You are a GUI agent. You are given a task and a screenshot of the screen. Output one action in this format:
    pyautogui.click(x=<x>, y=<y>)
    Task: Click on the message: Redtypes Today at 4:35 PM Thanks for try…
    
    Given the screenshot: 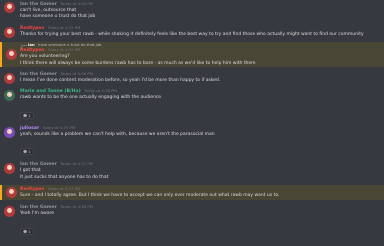 What is the action you would take?
    pyautogui.click(x=192, y=31)
    